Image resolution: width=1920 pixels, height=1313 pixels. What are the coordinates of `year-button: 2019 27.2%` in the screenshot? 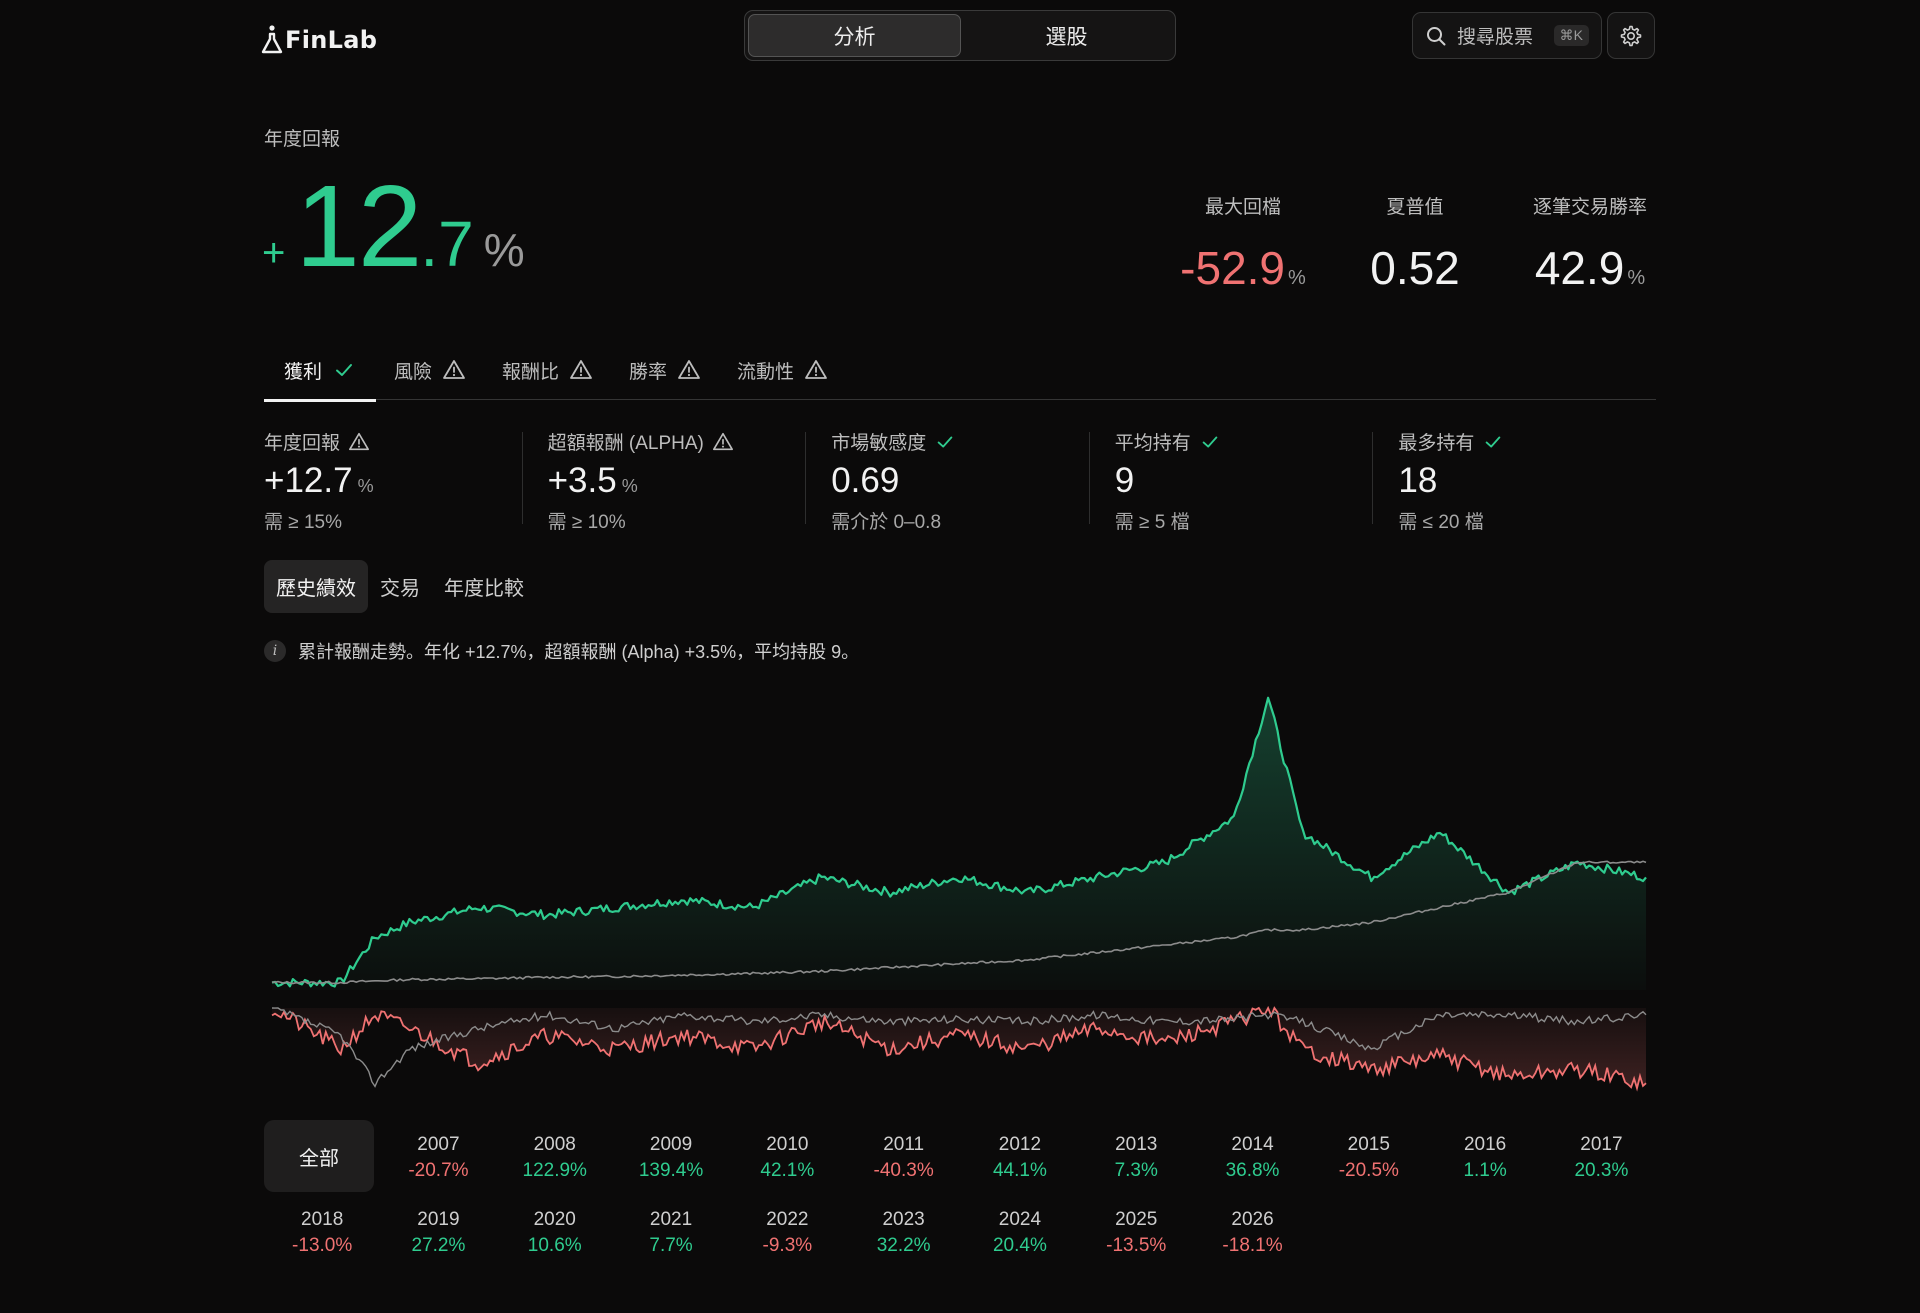 It's located at (438, 1232).